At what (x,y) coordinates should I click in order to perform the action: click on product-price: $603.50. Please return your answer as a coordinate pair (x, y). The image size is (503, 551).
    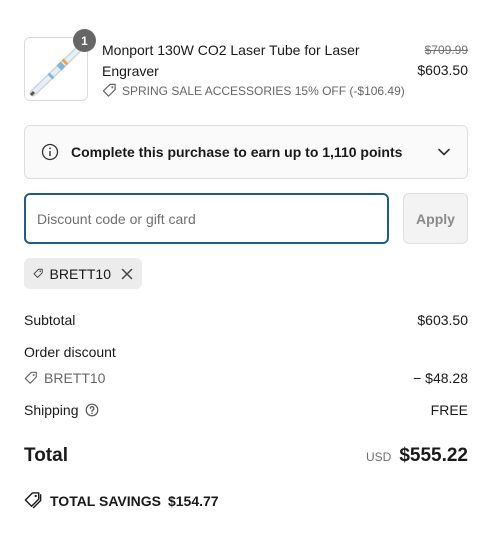
    Looking at the image, I should click on (442, 70).